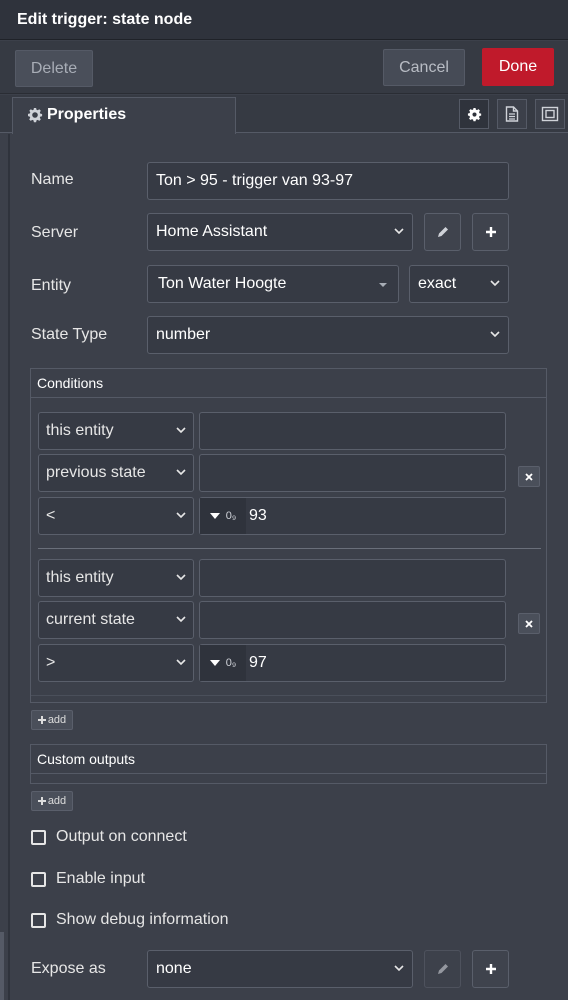 This screenshot has height=1000, width=568. I want to click on conditions-footer-divider, so click(288, 695).